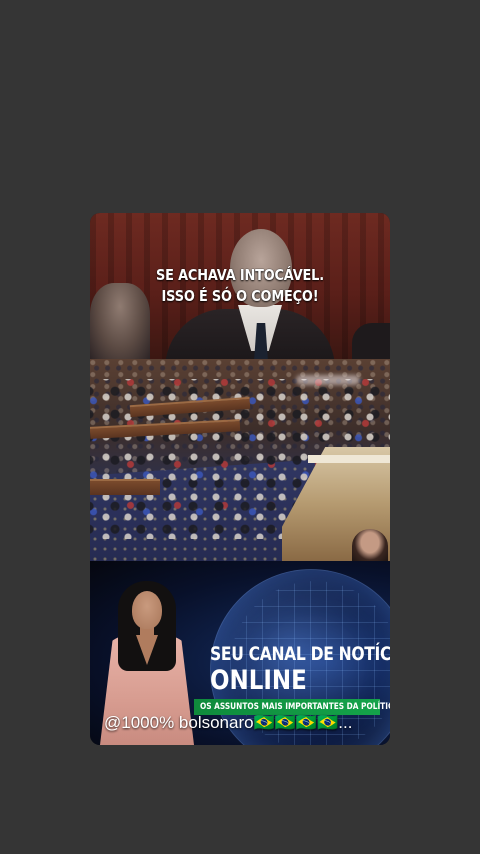  I want to click on chamber-desk-row, so click(125, 487).